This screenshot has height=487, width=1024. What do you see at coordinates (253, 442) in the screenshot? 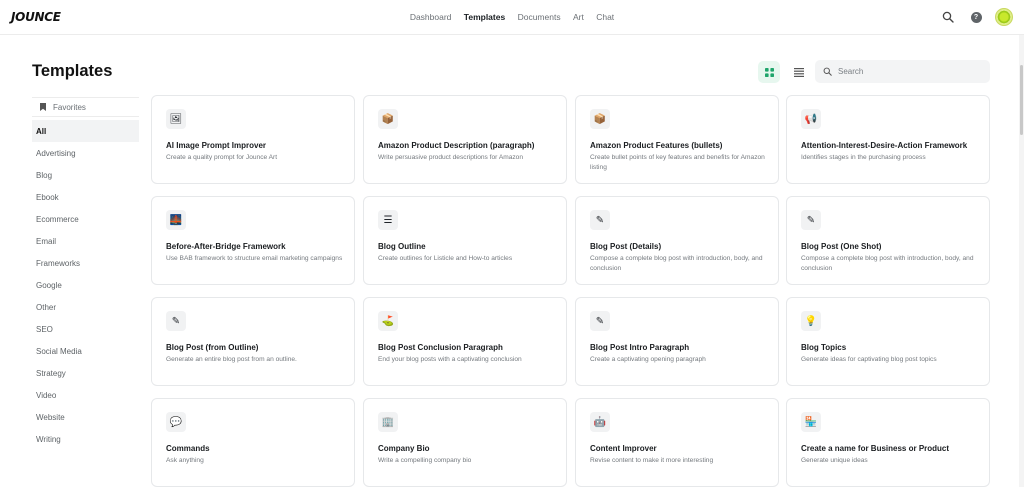
I see `template-card: 💬 Commands Ask anything` at bounding box center [253, 442].